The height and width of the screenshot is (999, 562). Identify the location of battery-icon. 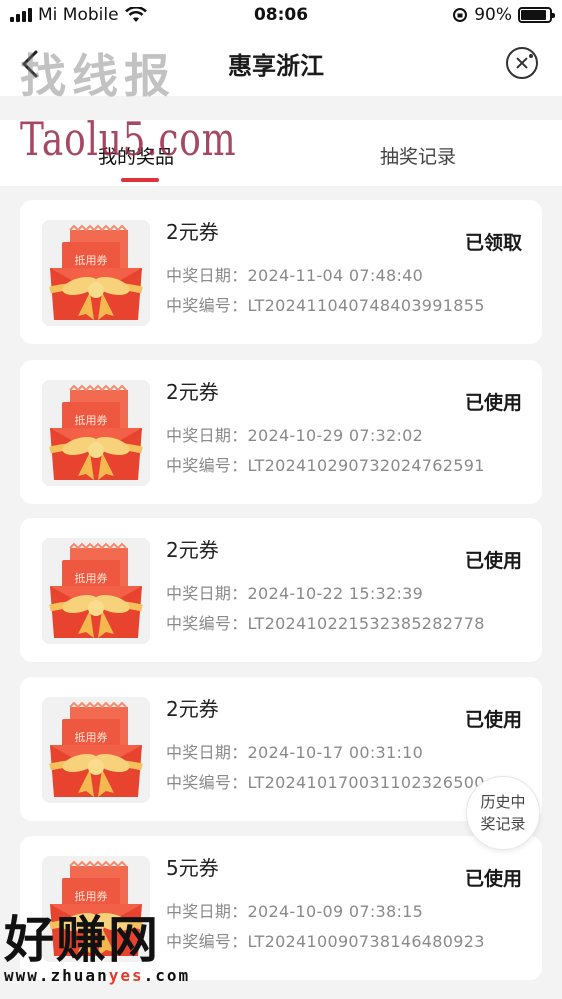
(536, 15).